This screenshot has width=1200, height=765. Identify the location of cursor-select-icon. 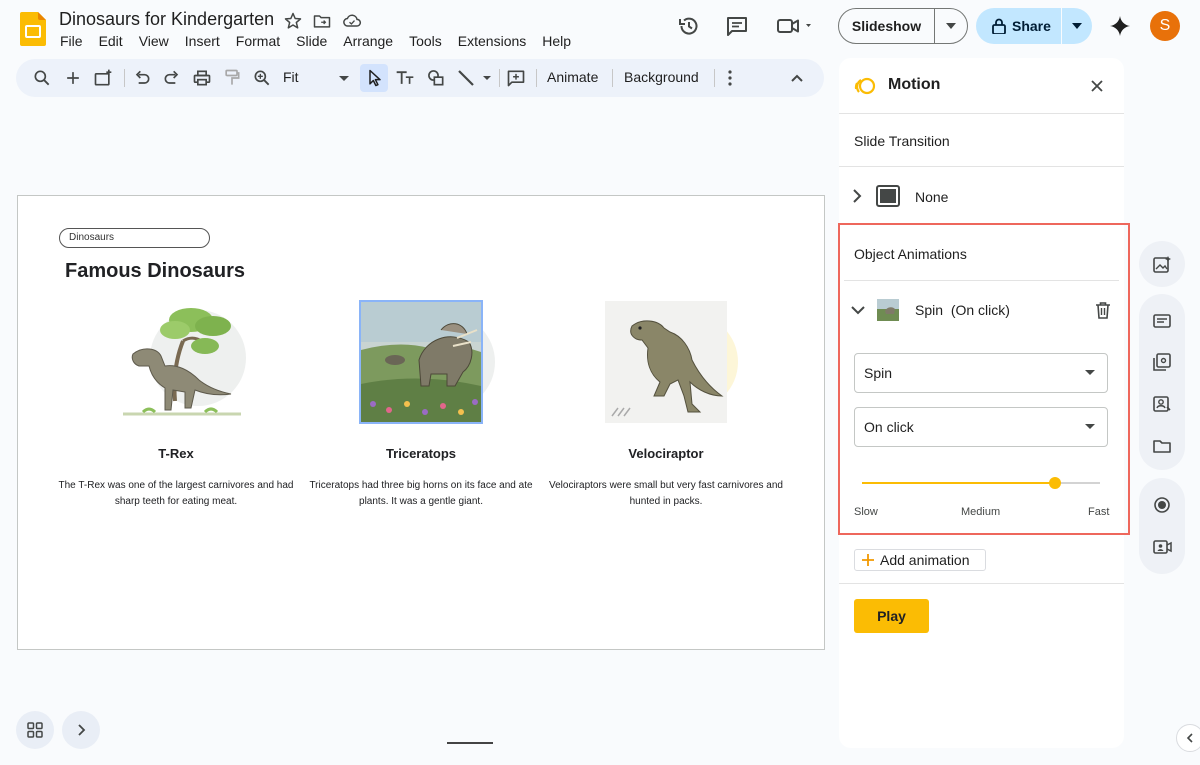
(375, 78).